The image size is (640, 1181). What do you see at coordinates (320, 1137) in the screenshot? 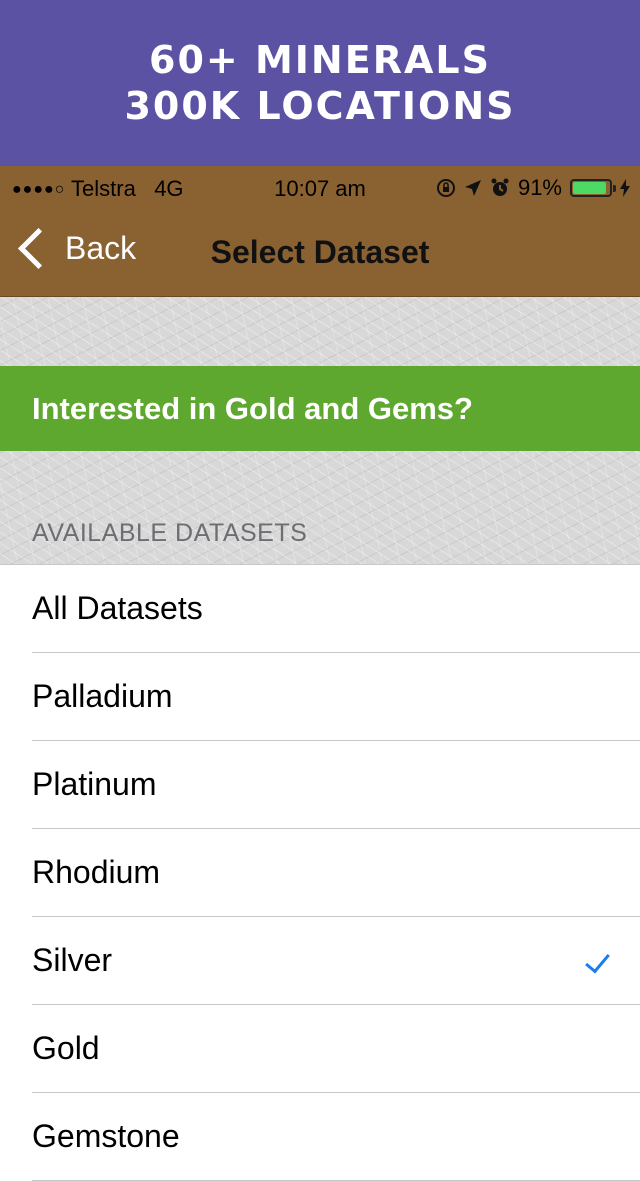
I see `dataset-row: Gemstone` at bounding box center [320, 1137].